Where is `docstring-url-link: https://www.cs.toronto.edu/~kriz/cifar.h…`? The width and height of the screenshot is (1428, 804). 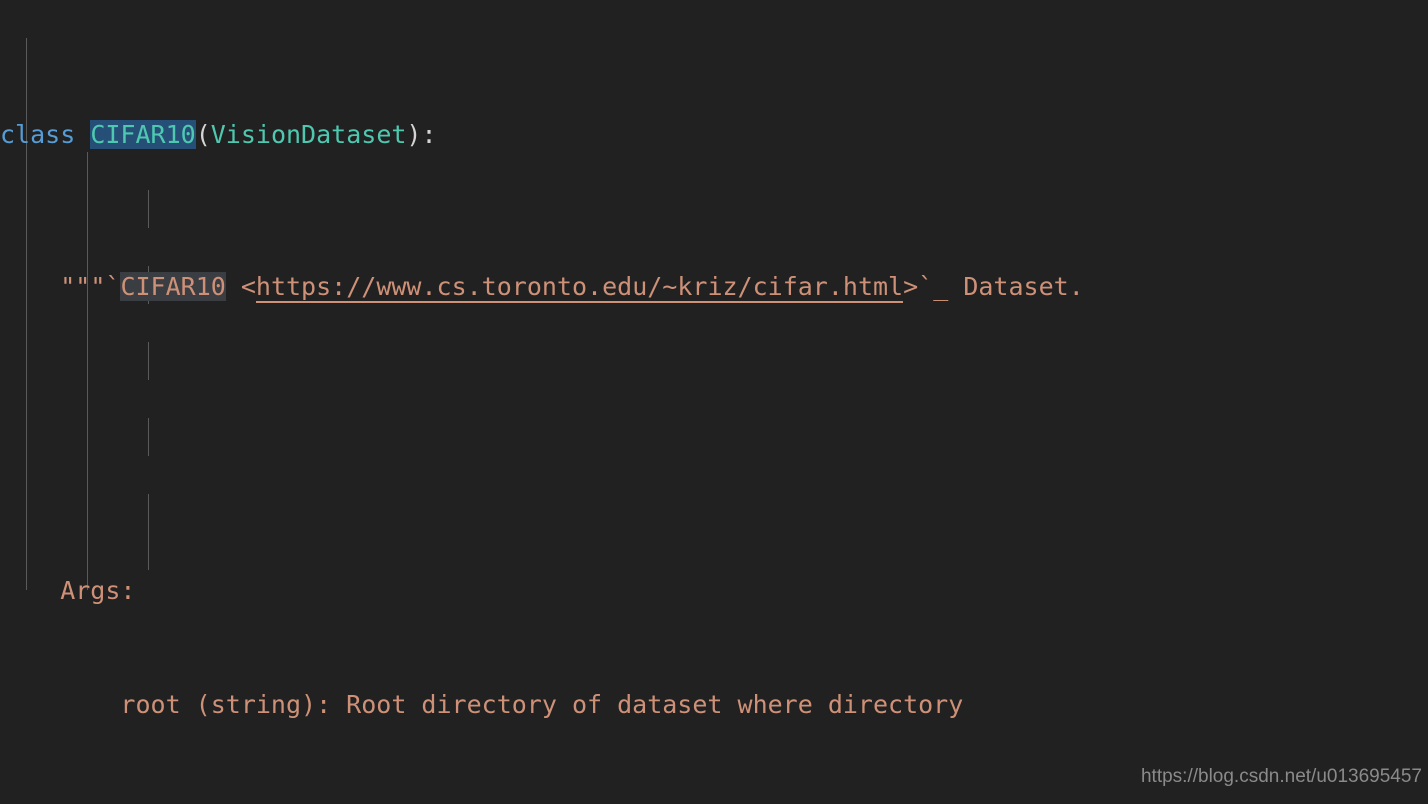
docstring-url-link: https://www.cs.toronto.edu/~kriz/cifar.h… is located at coordinates (579, 287).